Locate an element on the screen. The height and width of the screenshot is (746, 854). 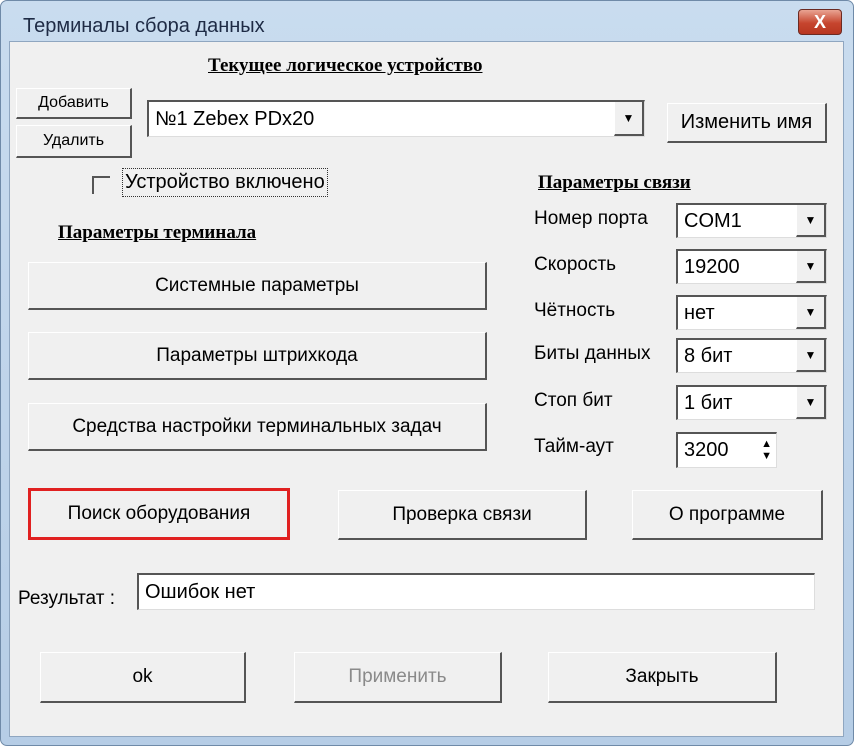
terminal-tasks-button: Средства настройки терминальных задач is located at coordinates (257, 427).